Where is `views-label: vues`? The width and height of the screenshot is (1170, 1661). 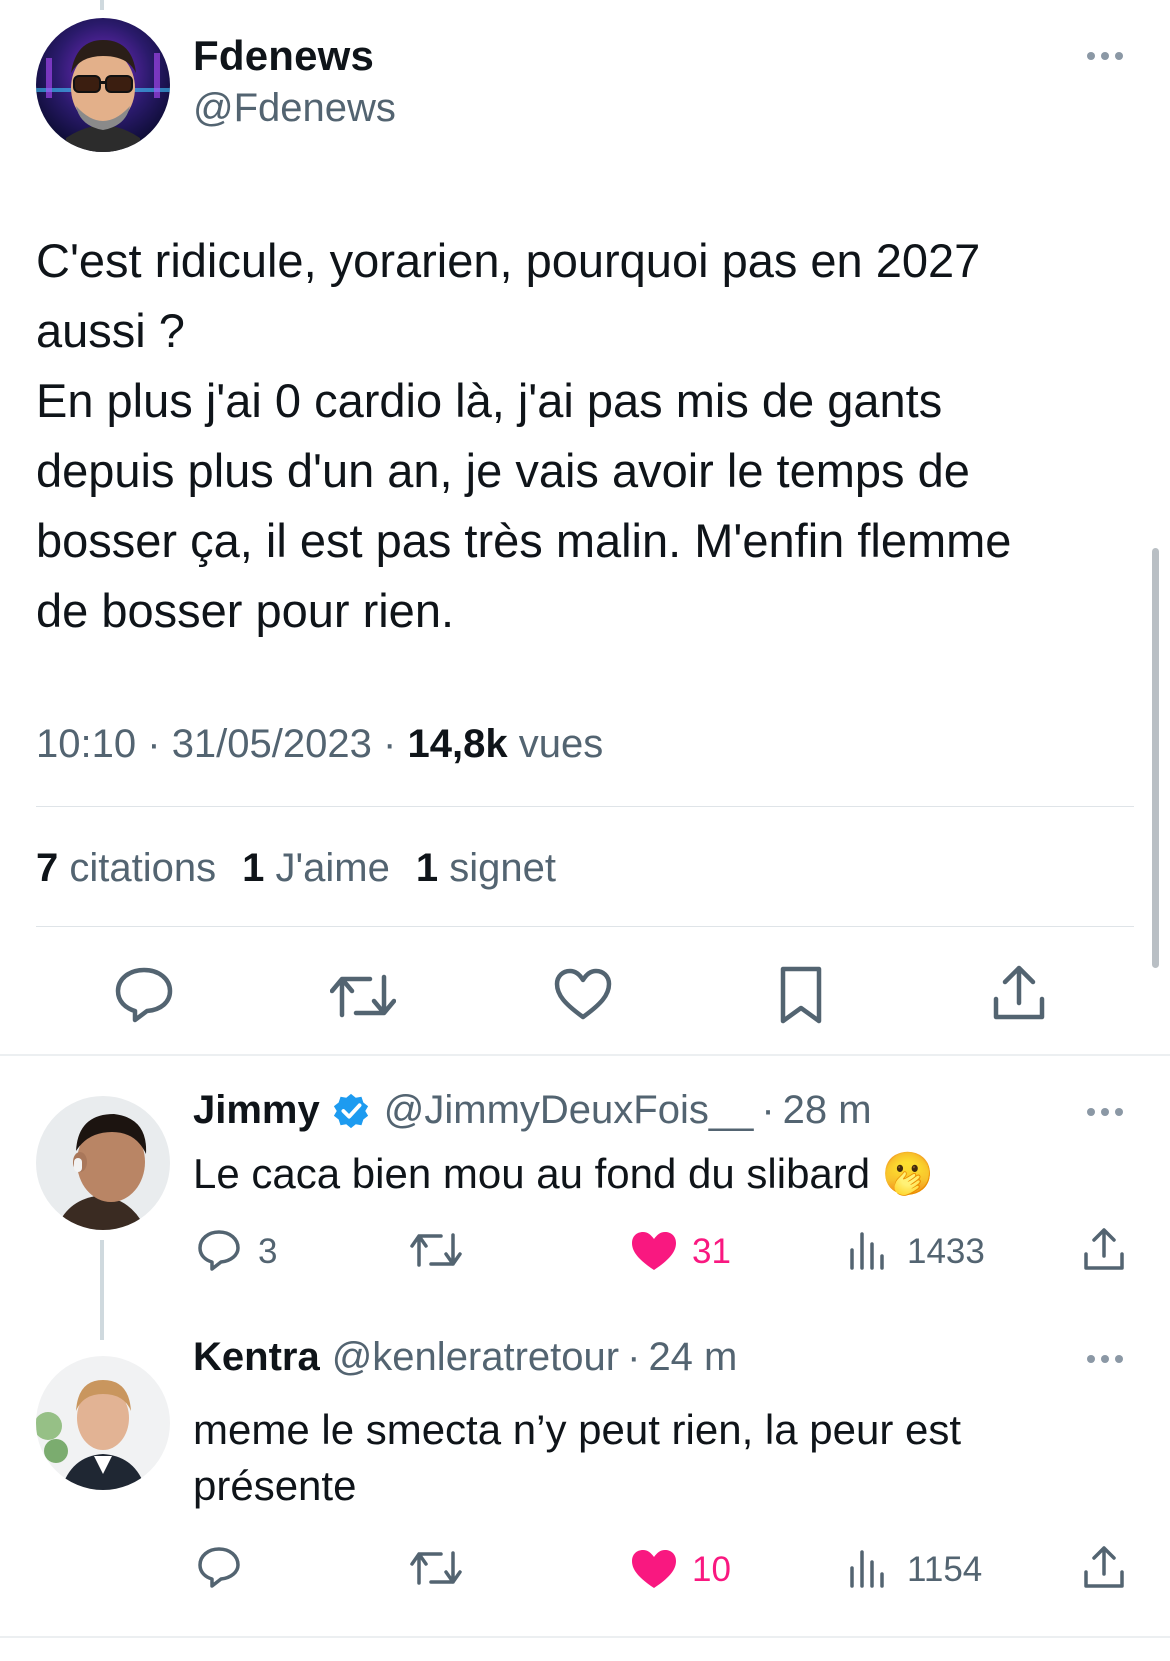
views-label: vues is located at coordinates (561, 744).